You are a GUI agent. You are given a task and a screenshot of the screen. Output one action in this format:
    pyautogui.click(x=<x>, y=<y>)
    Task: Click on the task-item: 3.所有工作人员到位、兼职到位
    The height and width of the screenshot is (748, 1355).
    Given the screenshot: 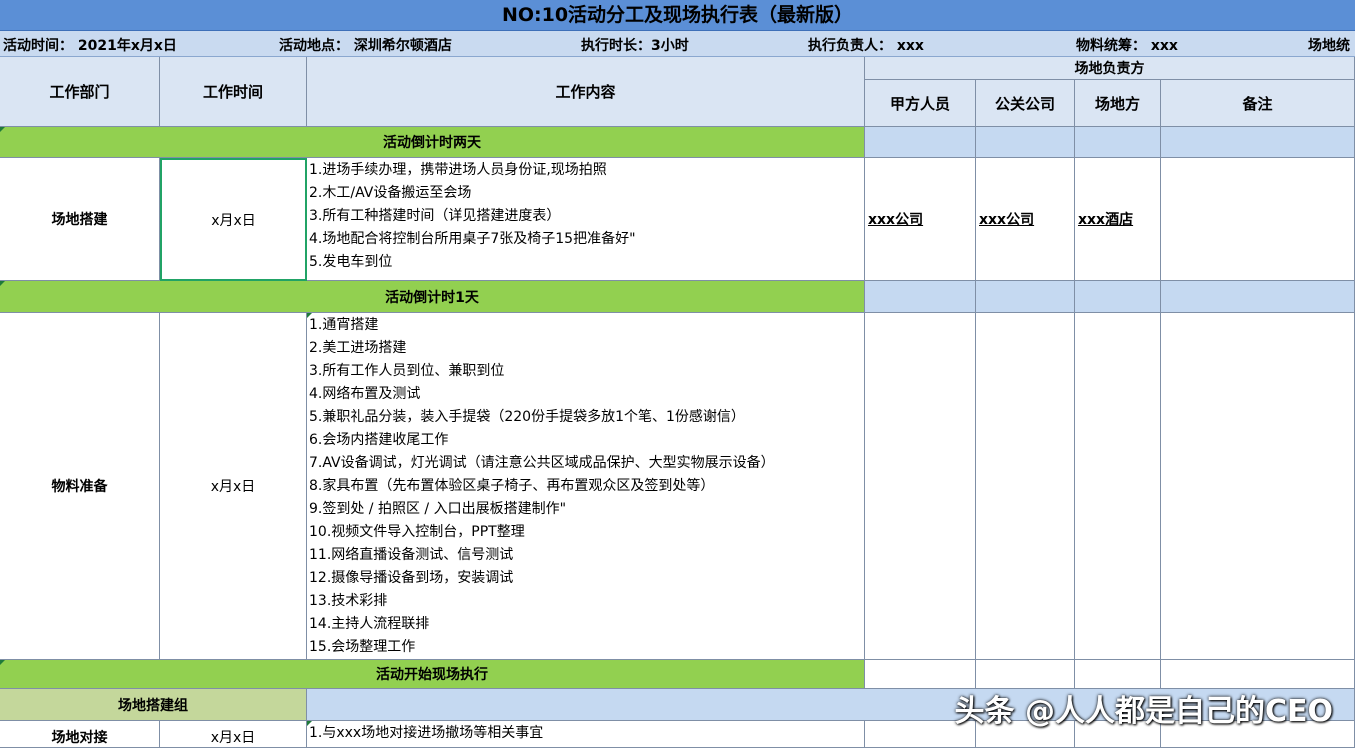 What is the action you would take?
    pyautogui.click(x=407, y=371)
    